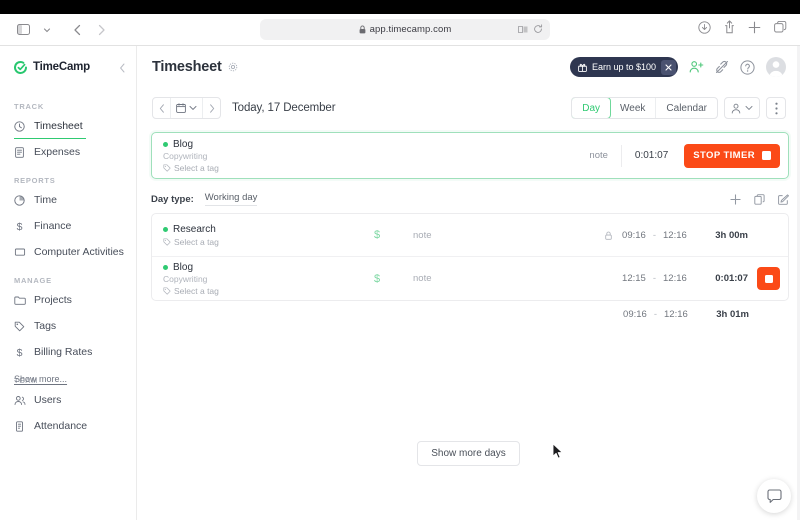 The image size is (800, 520). Describe the element at coordinates (635, 314) in the screenshot. I see `totals-start-time: 09:16` at that location.